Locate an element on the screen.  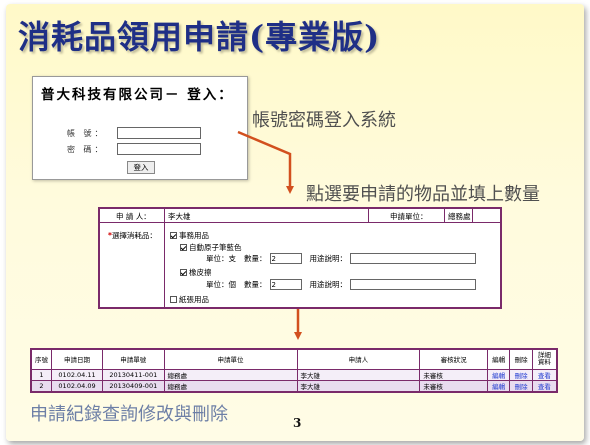
col-unit: 申請單位 is located at coordinates (230, 359).